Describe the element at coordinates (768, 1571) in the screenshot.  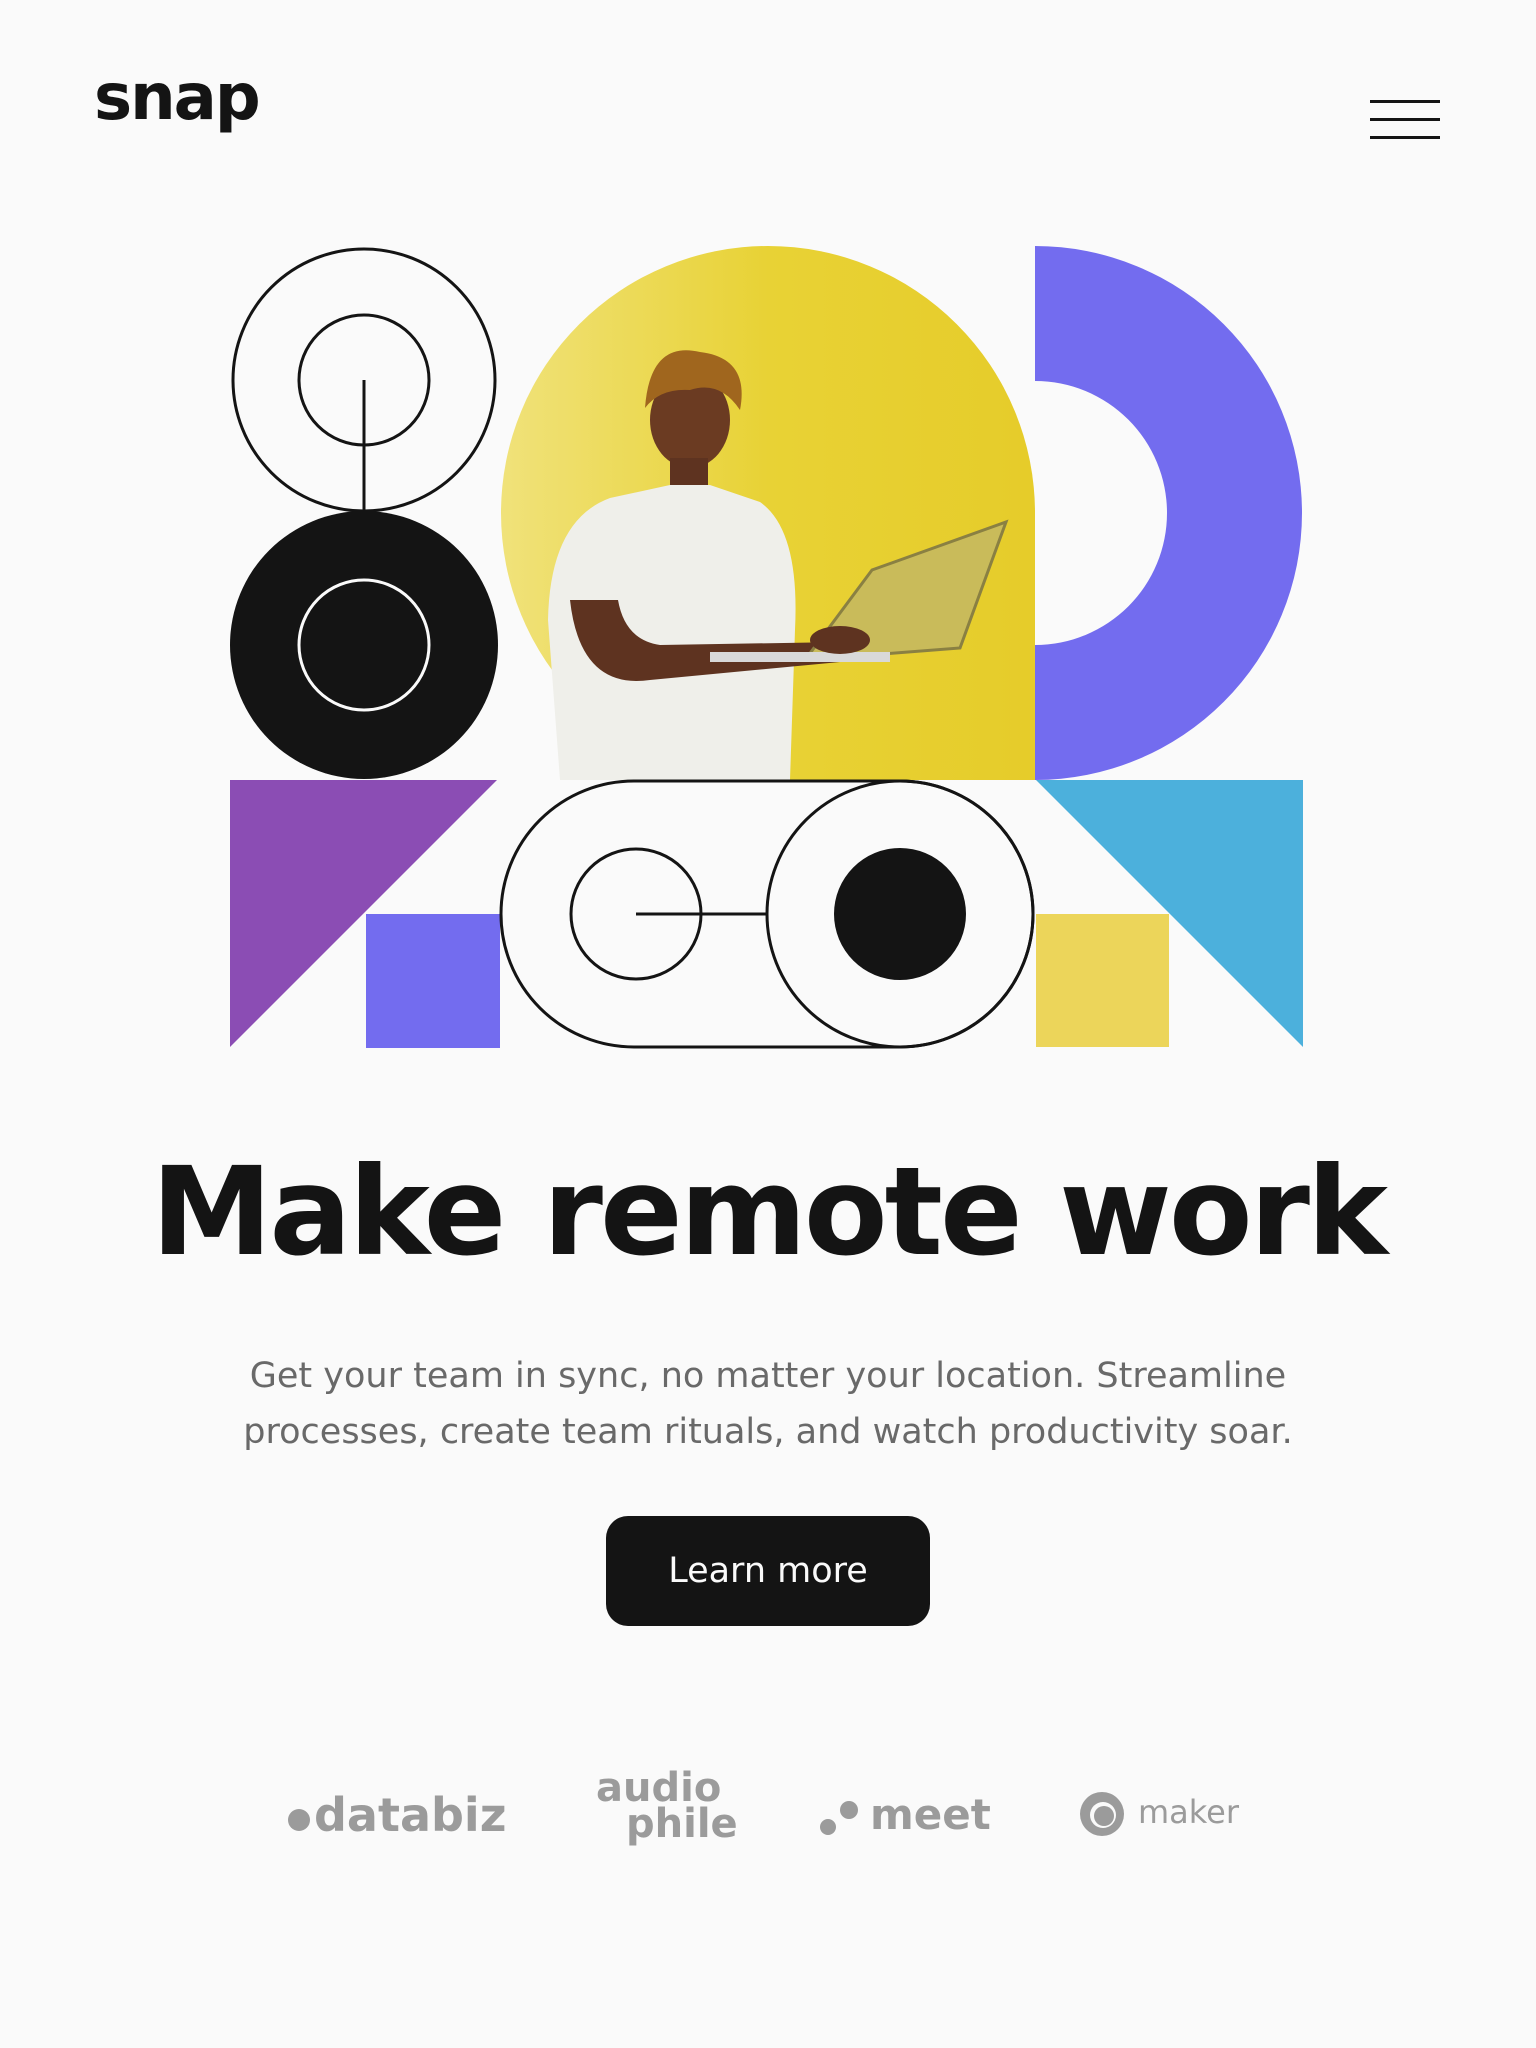
I see `learn-more-button: Learn more` at that location.